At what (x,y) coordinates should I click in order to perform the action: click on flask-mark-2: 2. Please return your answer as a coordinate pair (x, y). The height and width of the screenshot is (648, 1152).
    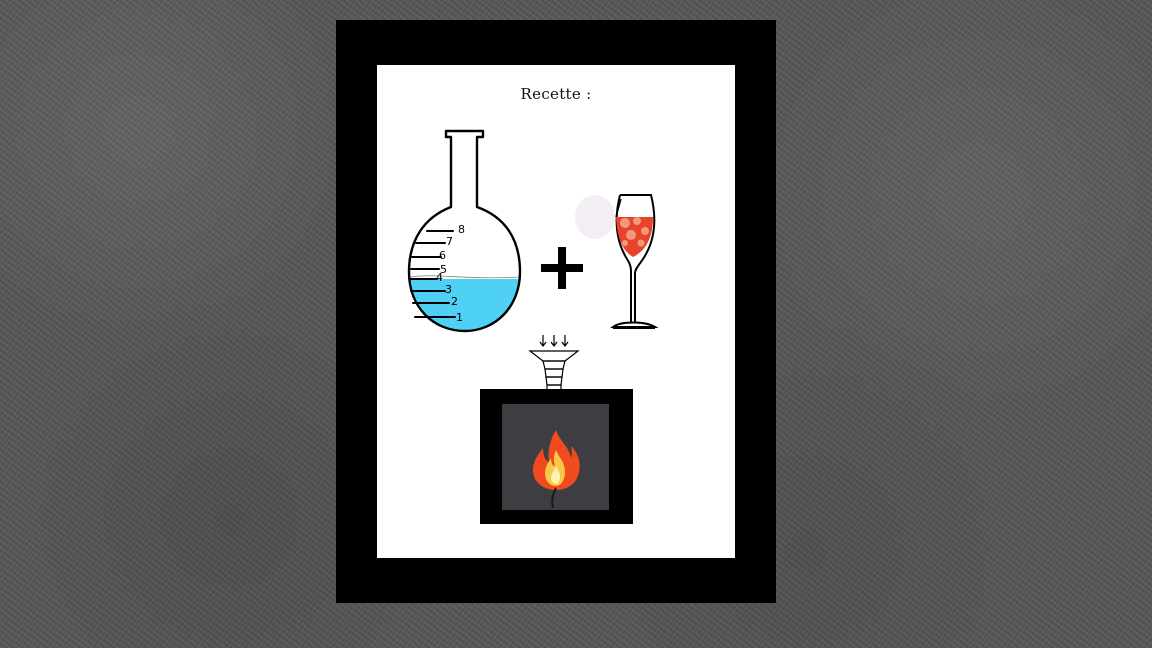
    Looking at the image, I should click on (454, 301).